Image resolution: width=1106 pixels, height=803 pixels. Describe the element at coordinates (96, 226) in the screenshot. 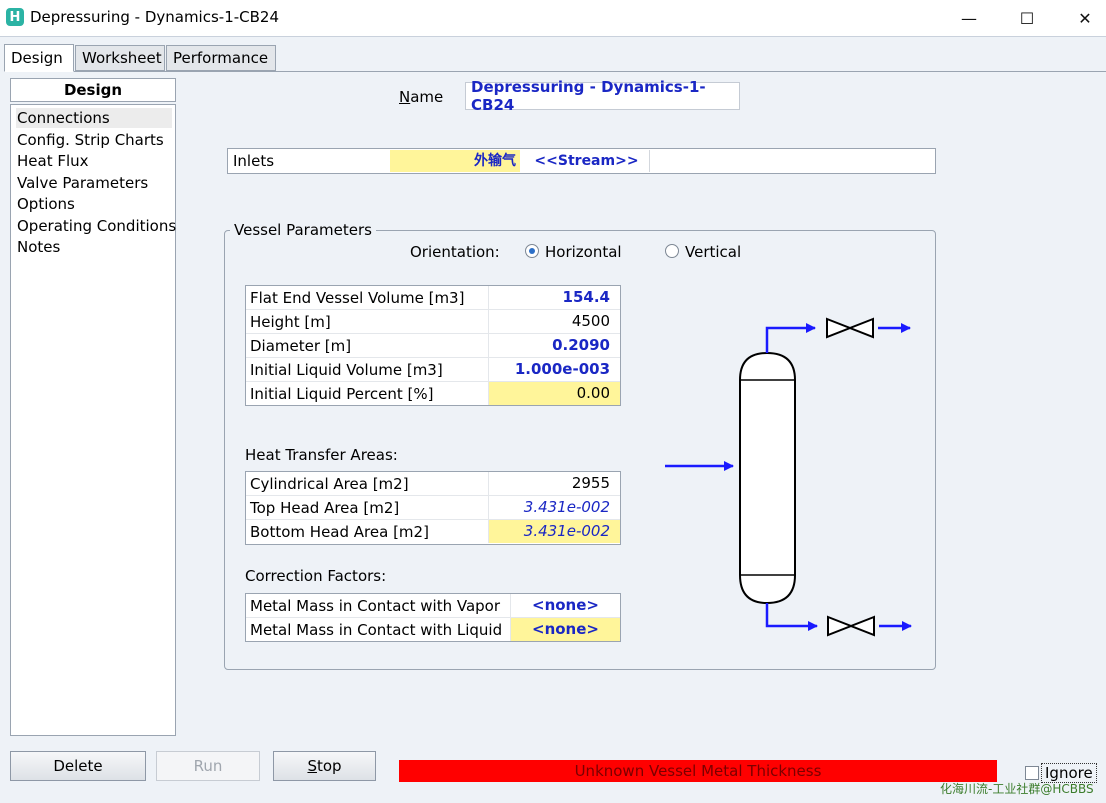

I see `nav-item-operating-conditions: Operating Conditions` at that location.